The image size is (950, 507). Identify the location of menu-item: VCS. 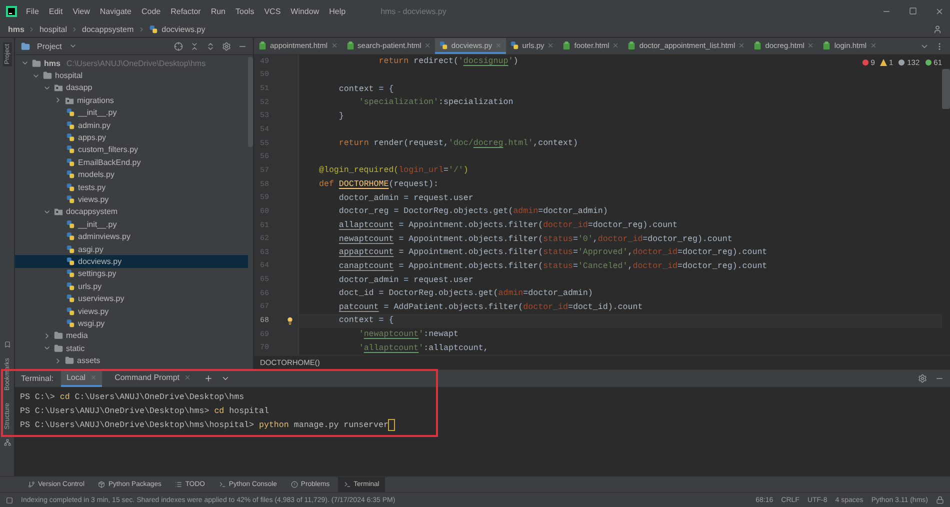
(272, 11).